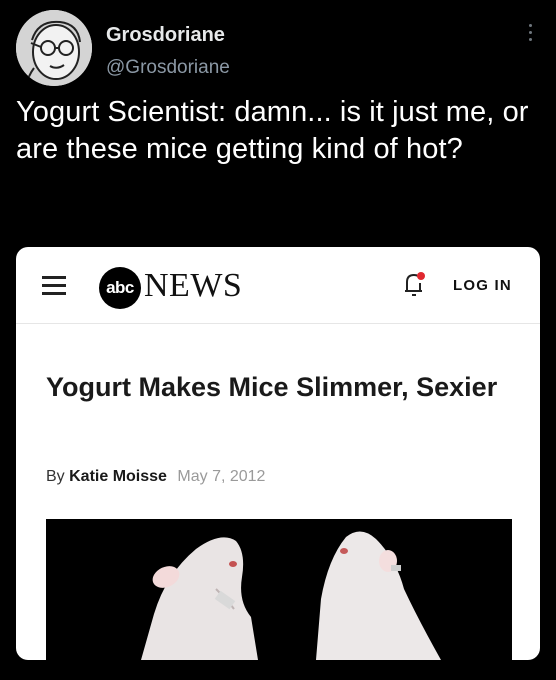  What do you see at coordinates (168, 68) in the screenshot?
I see `author-handle: @Grosdoriane` at bounding box center [168, 68].